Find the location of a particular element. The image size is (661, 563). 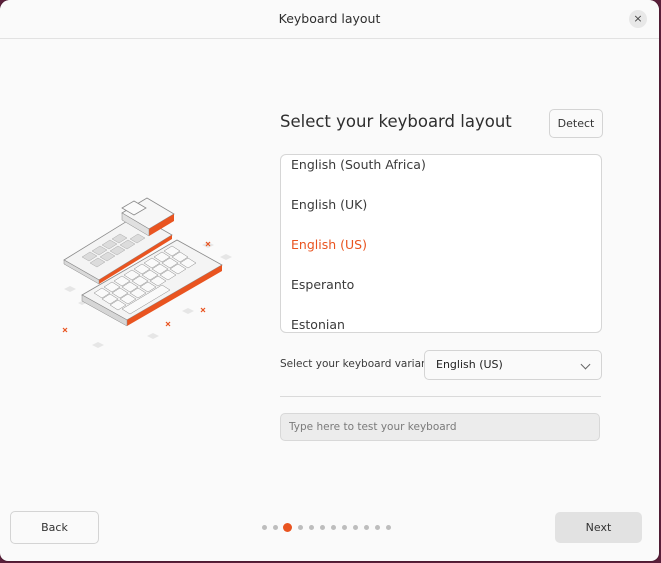

window-title: Keyboard layout is located at coordinates (329, 18).